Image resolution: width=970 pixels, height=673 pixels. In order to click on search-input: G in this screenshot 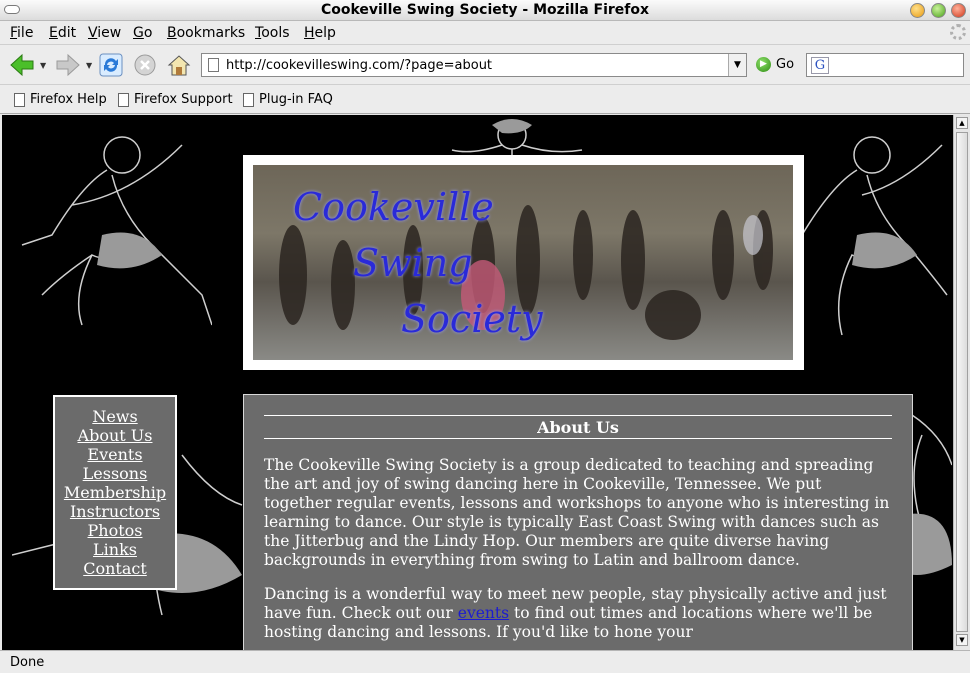, I will do `click(885, 65)`.